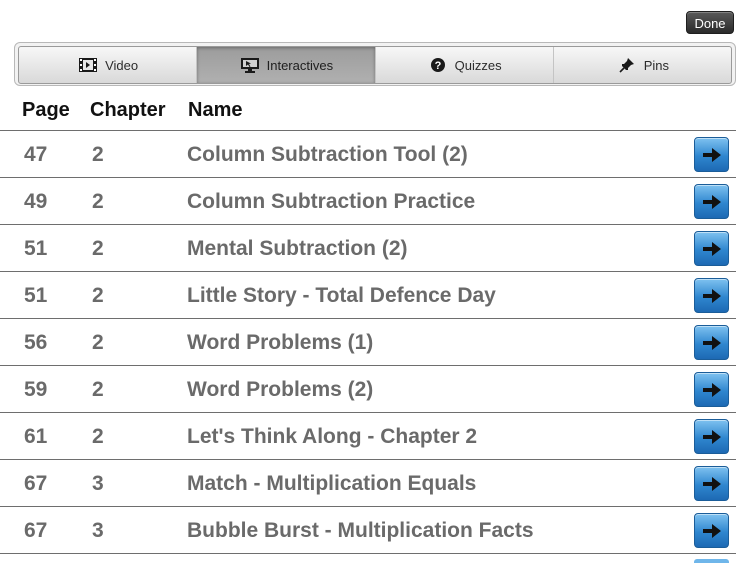 The width and height of the screenshot is (750, 563). Describe the element at coordinates (46, 110) in the screenshot. I see `header-page: Page` at that location.